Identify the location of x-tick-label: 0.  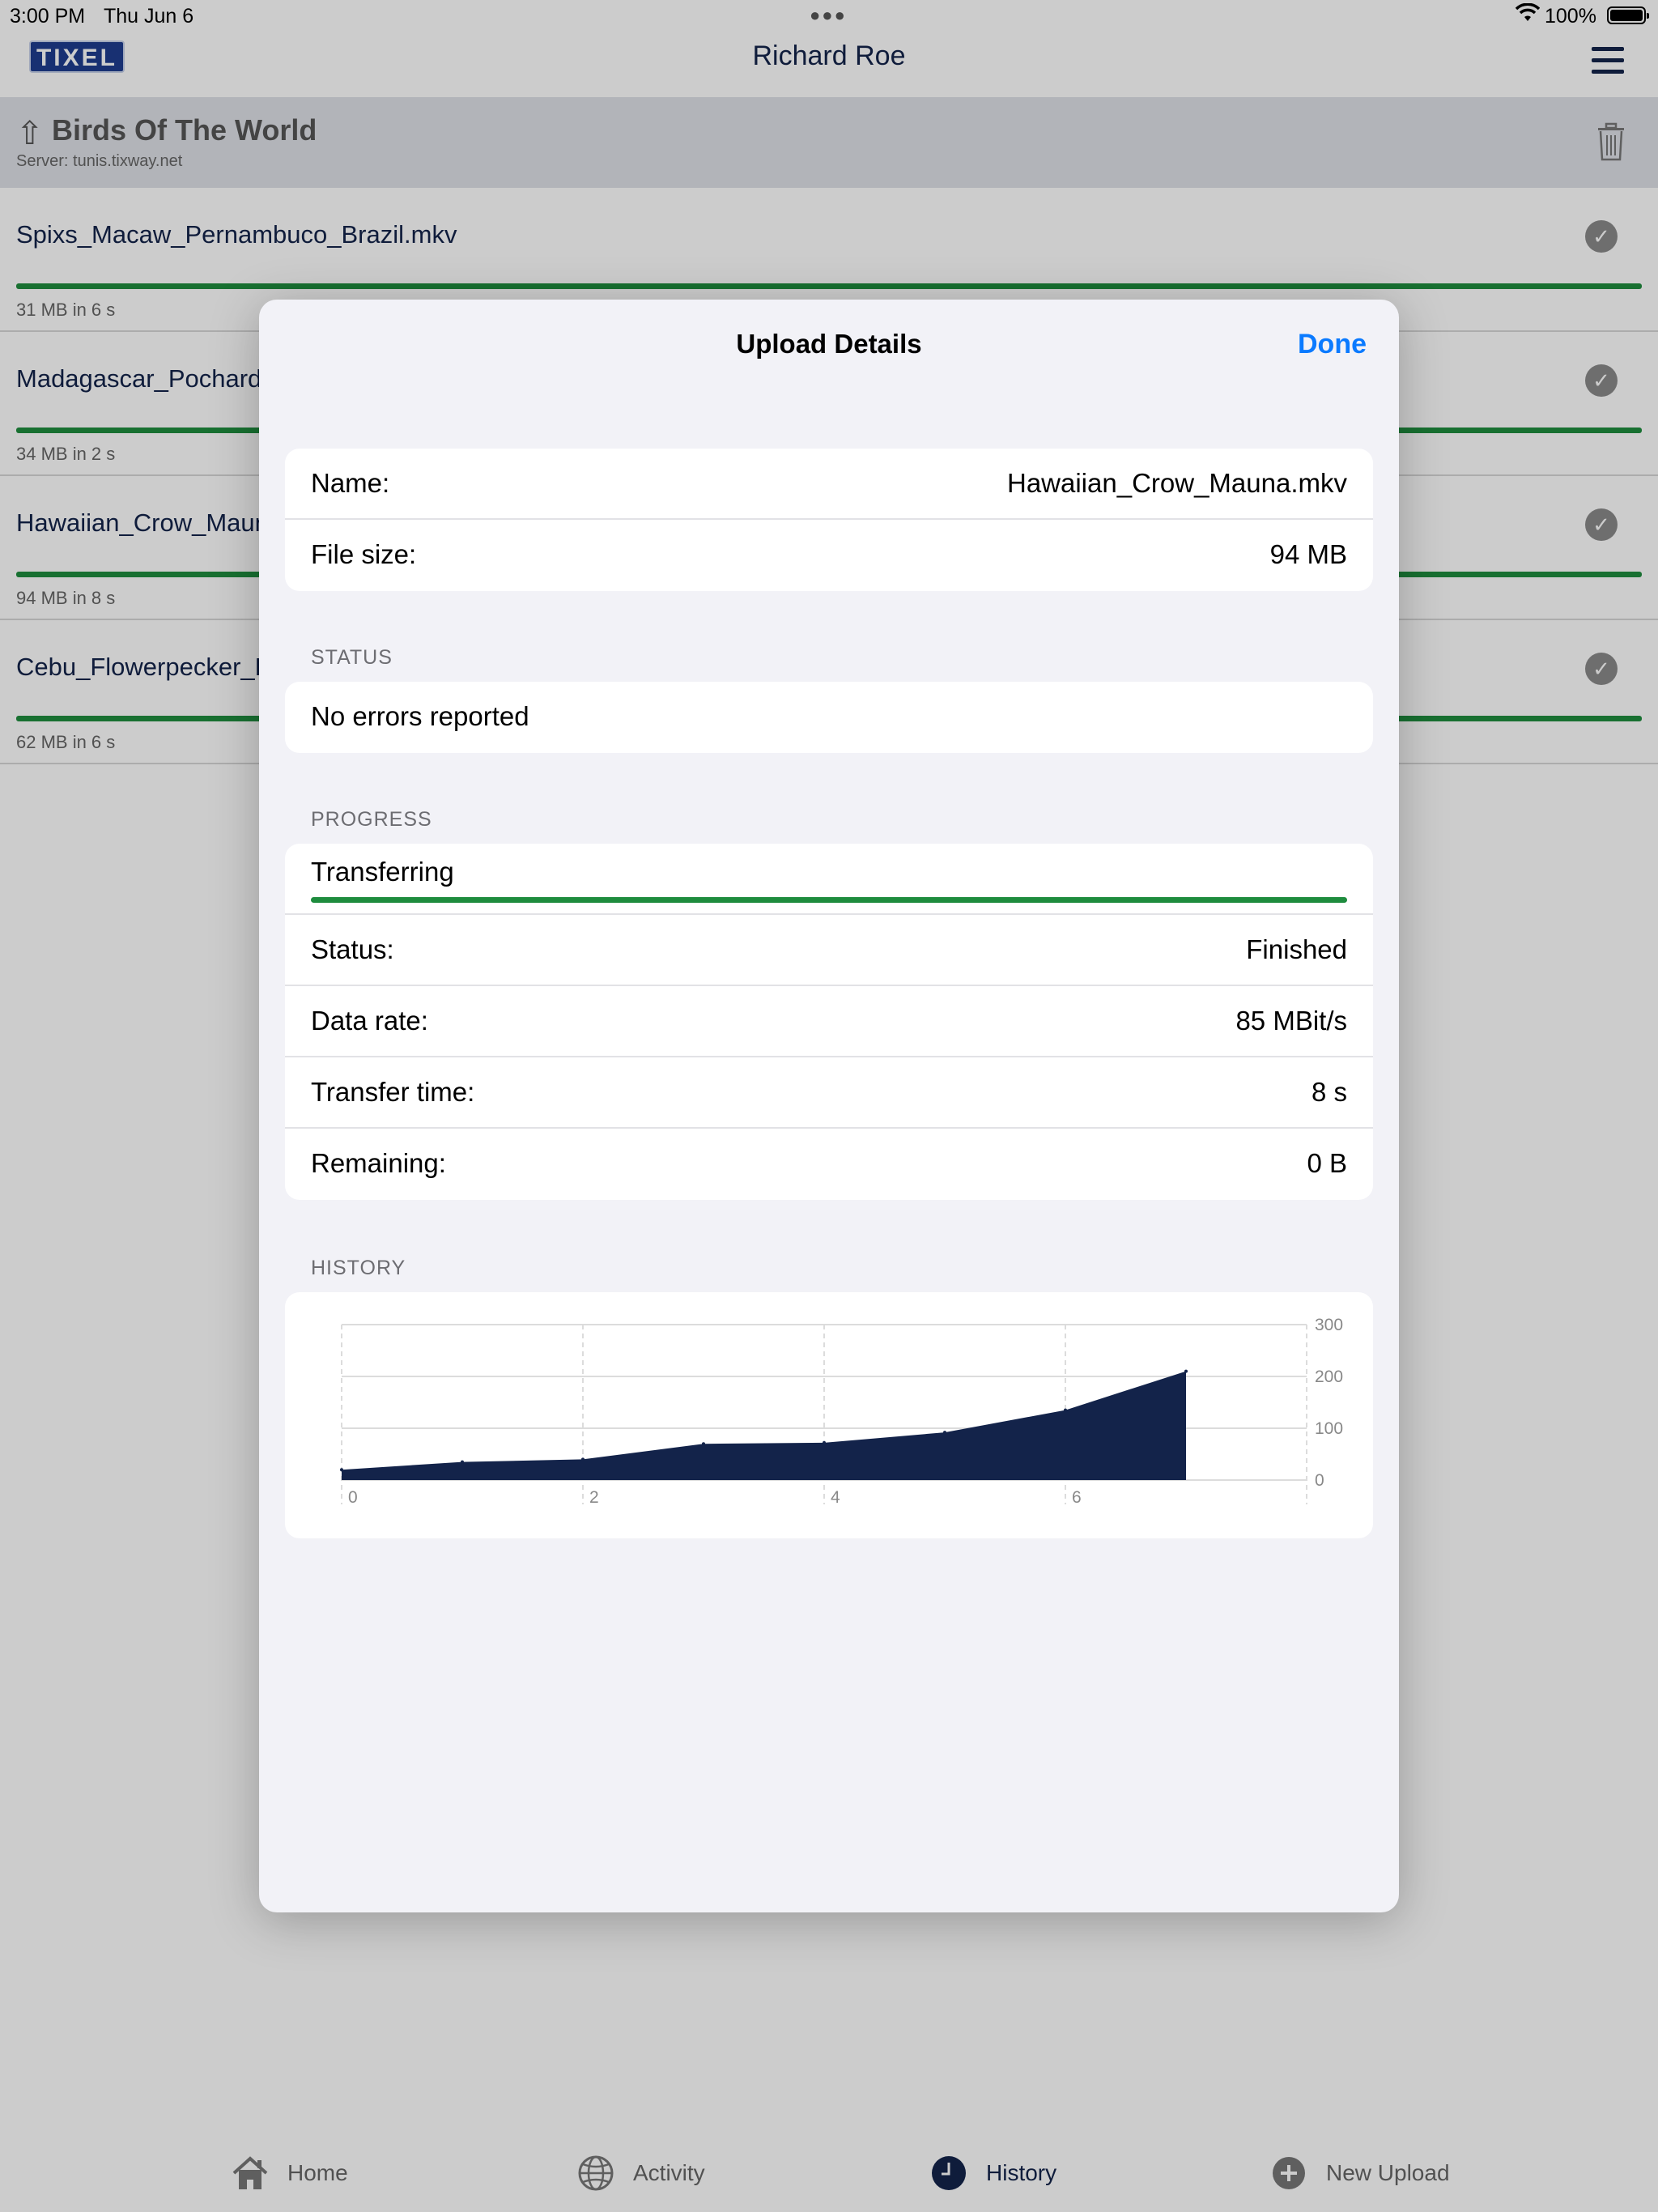
(353, 1498).